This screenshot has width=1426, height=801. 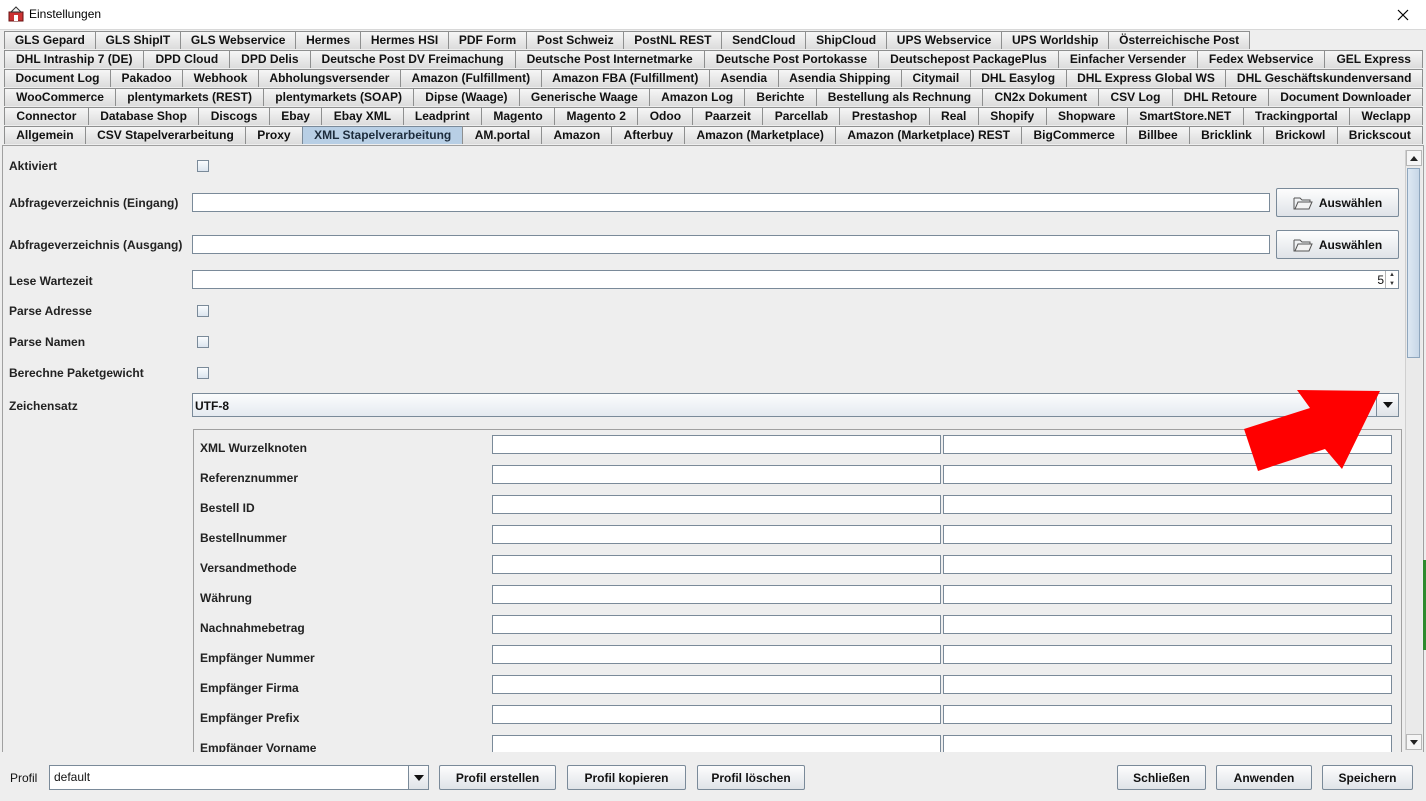 What do you see at coordinates (795, 405) in the screenshot?
I see `zeichensatz-select: UTF-8` at bounding box center [795, 405].